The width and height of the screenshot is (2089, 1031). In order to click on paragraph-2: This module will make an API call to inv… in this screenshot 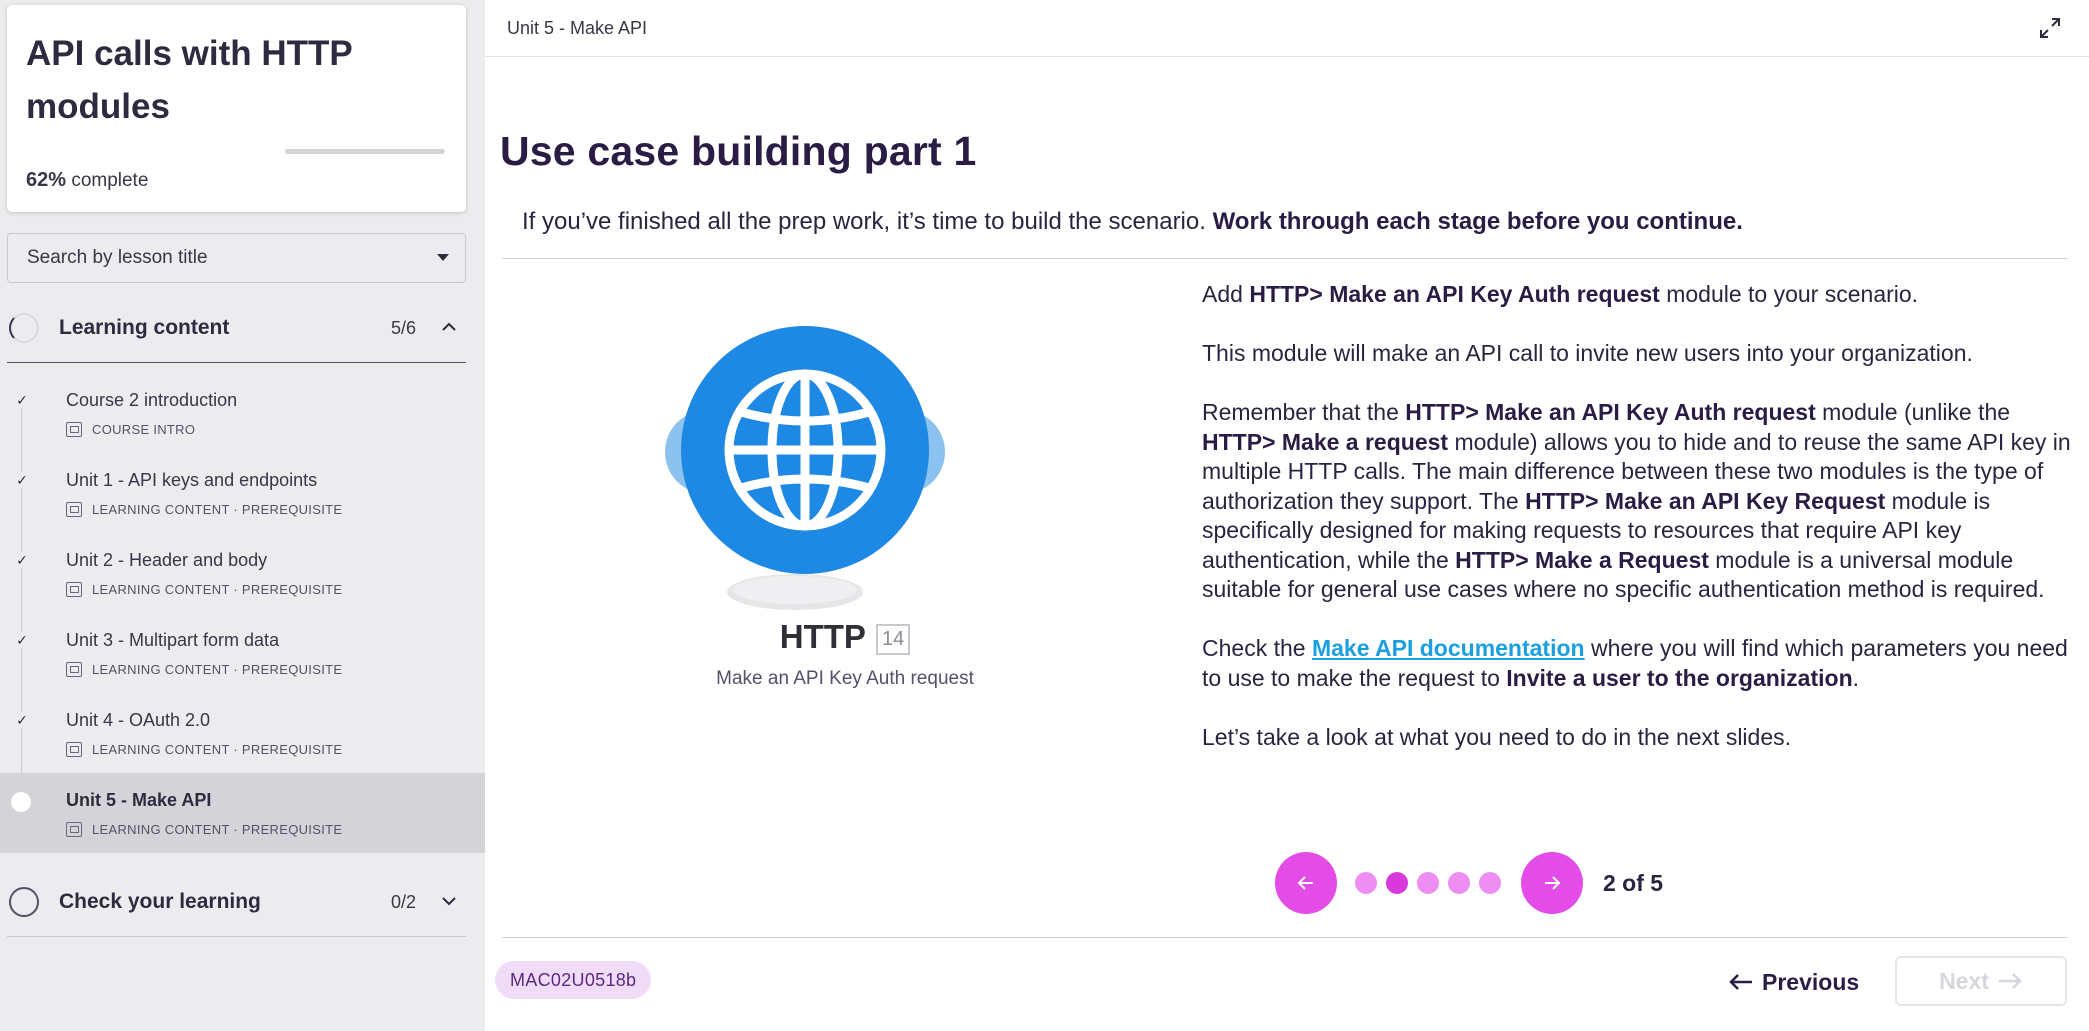, I will do `click(1587, 353)`.